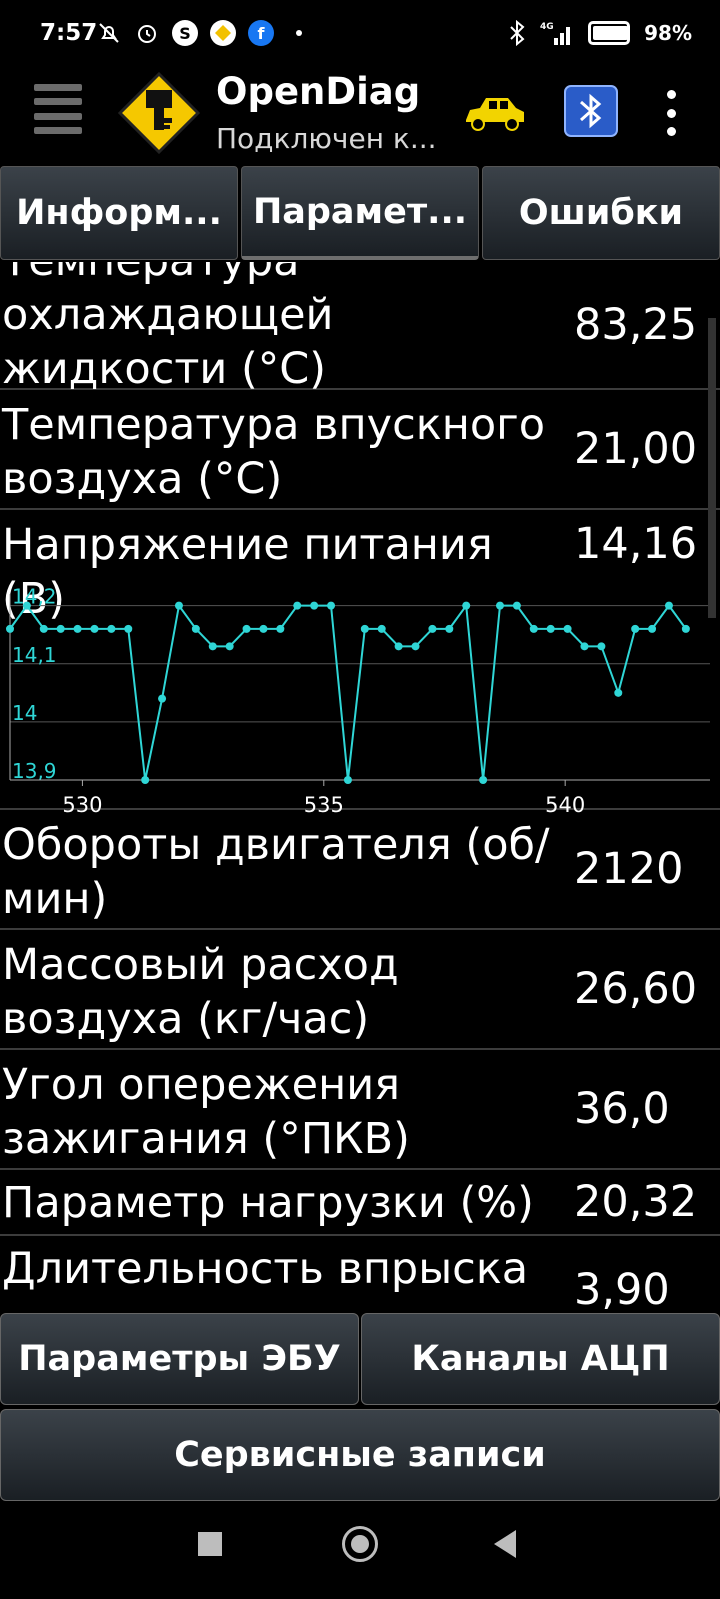 The image size is (720, 1599). What do you see at coordinates (268, 1203) in the screenshot?
I see `param-name: Параметр нагрузки (%)` at bounding box center [268, 1203].